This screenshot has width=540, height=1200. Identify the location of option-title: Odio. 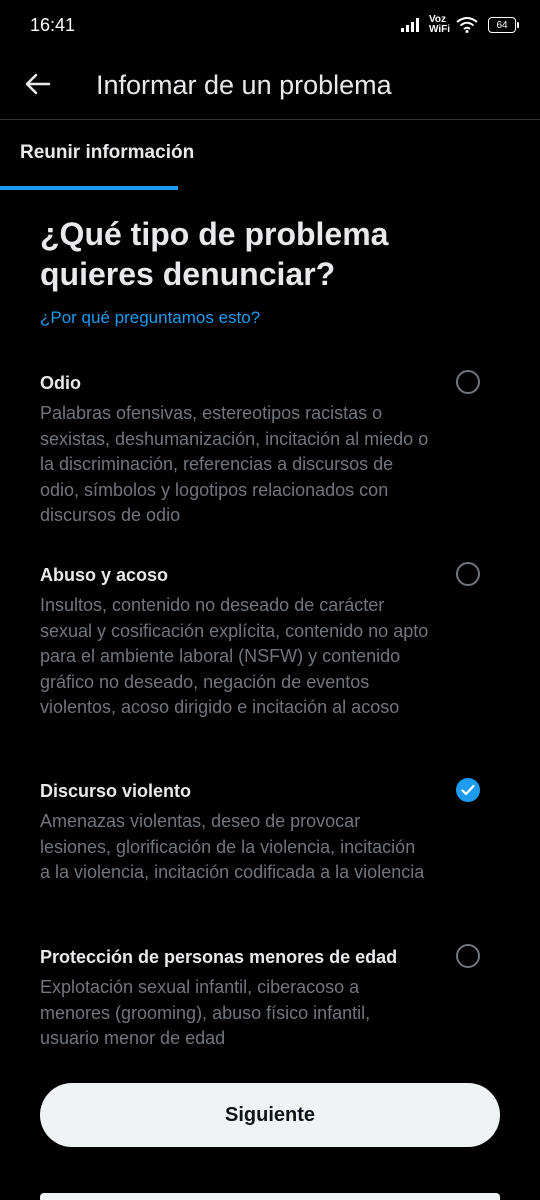
(60, 383).